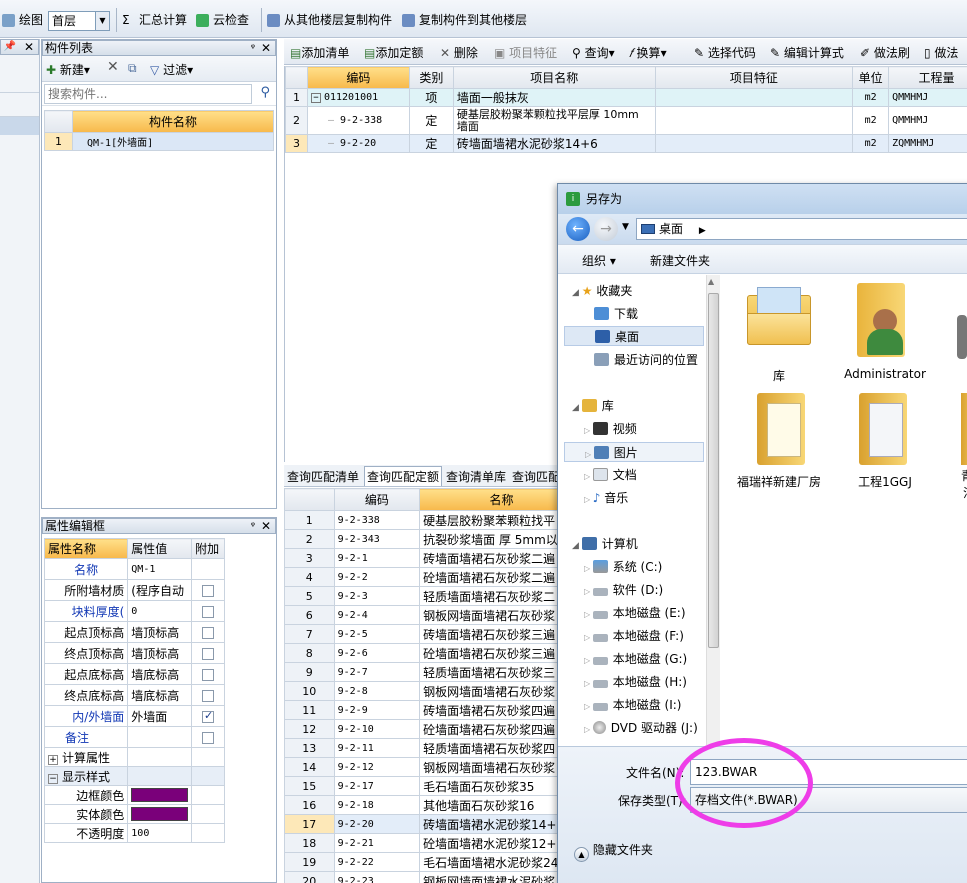 The width and height of the screenshot is (967, 883). Describe the element at coordinates (725, 52) in the screenshot. I see `select-code-button: ✎ 选择代码` at that location.